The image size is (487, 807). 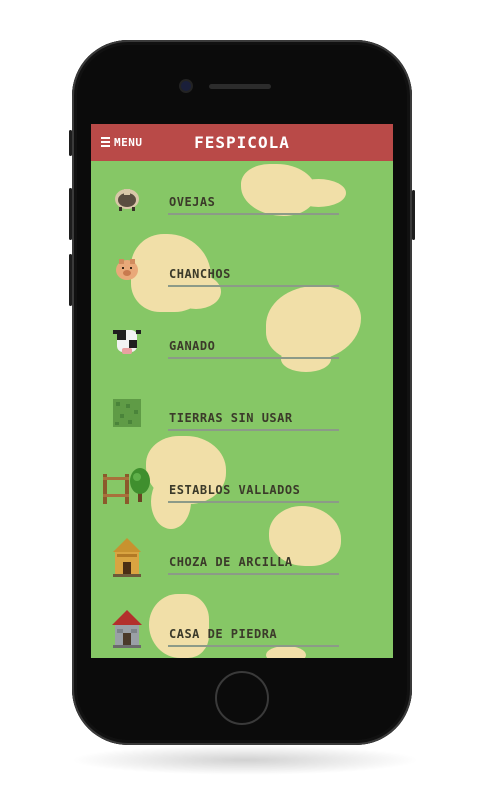 I want to click on sheep-icon, so click(x=127, y=197).